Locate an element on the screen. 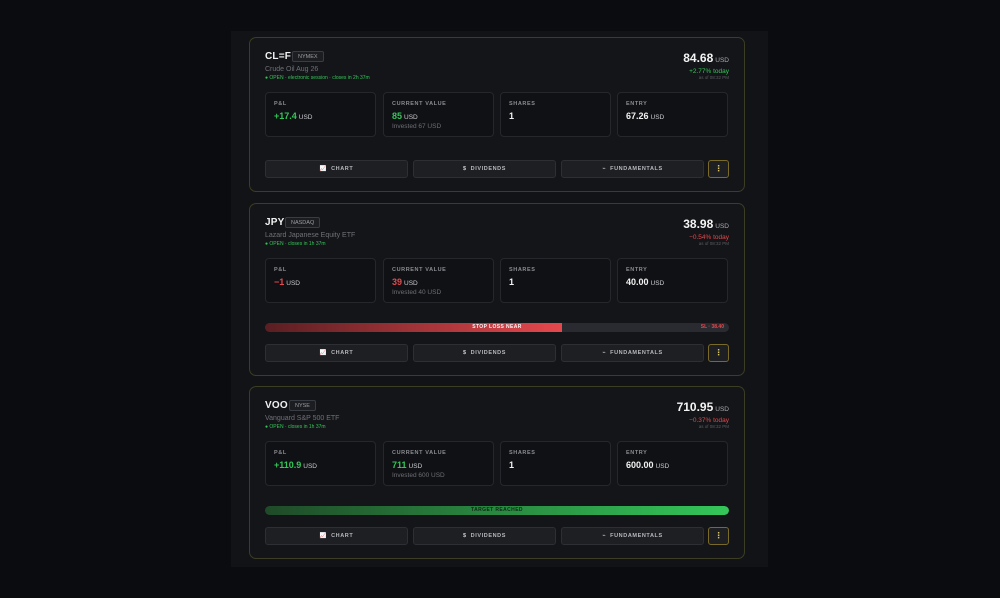  daily-change: +2.77% today is located at coordinates (709, 71).